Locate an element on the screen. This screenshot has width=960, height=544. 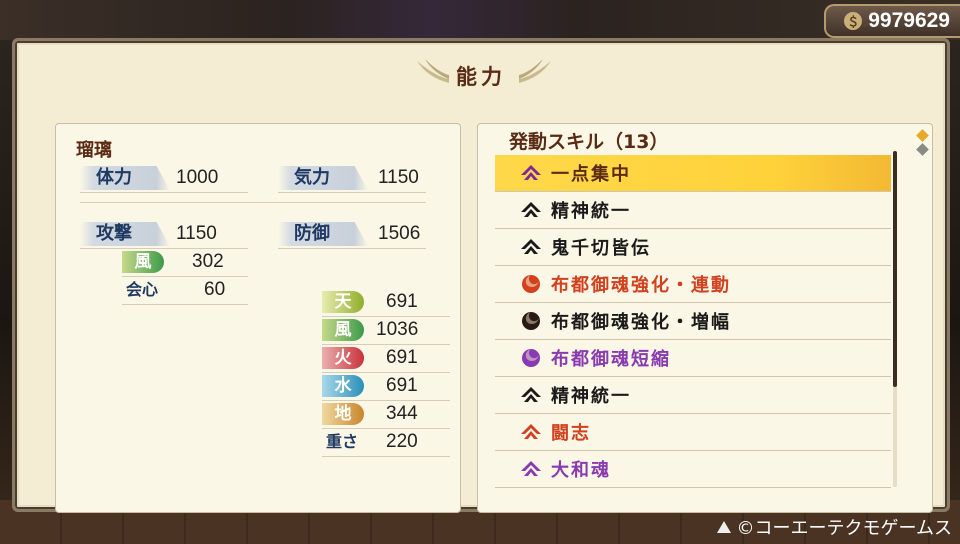
element-badge: 水 is located at coordinates (343, 386).